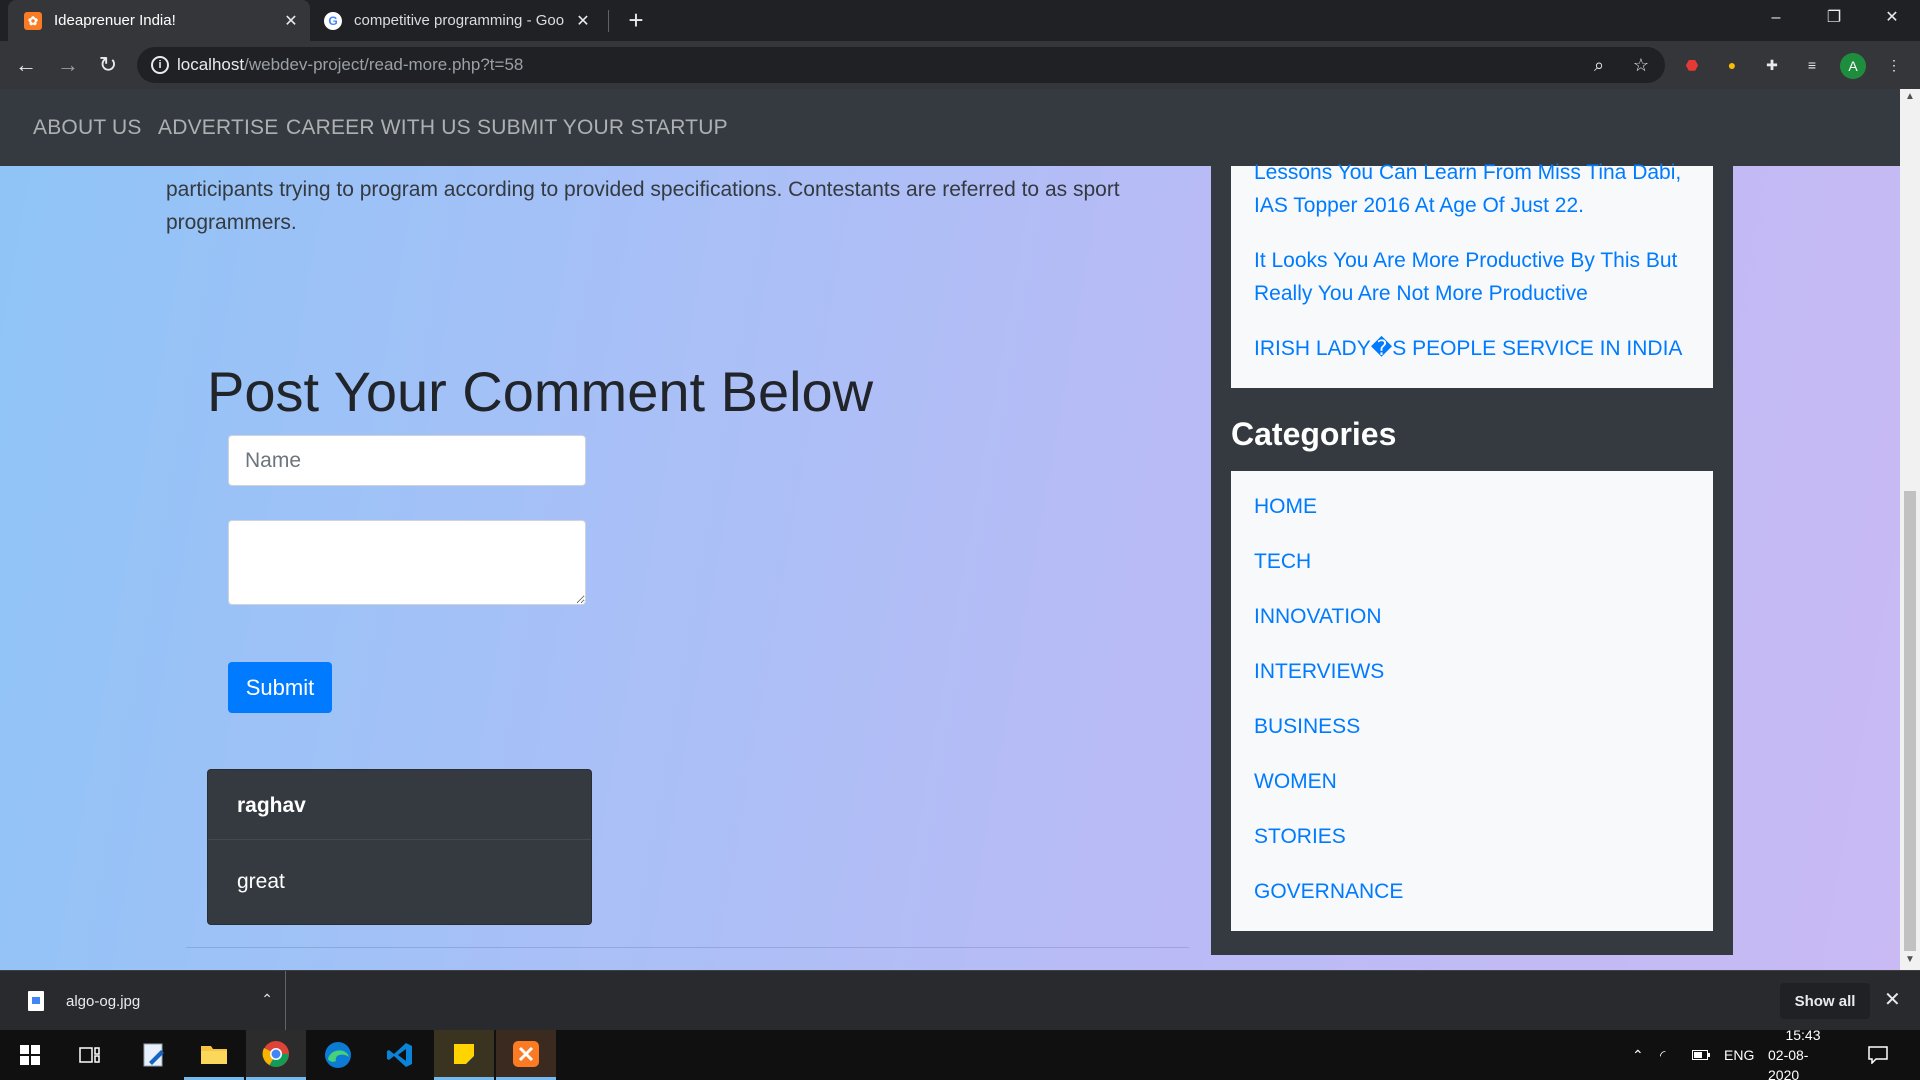 The image size is (1920, 1080). I want to click on chrome-icon, so click(276, 1055).